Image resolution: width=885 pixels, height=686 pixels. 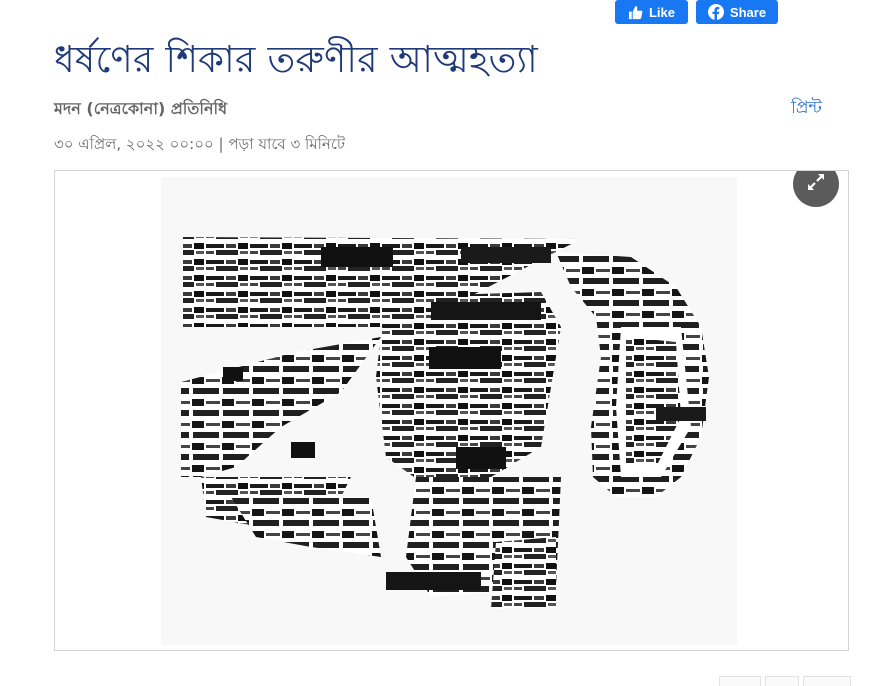 What do you see at coordinates (661, 12) in the screenshot?
I see `like-label: Like` at bounding box center [661, 12].